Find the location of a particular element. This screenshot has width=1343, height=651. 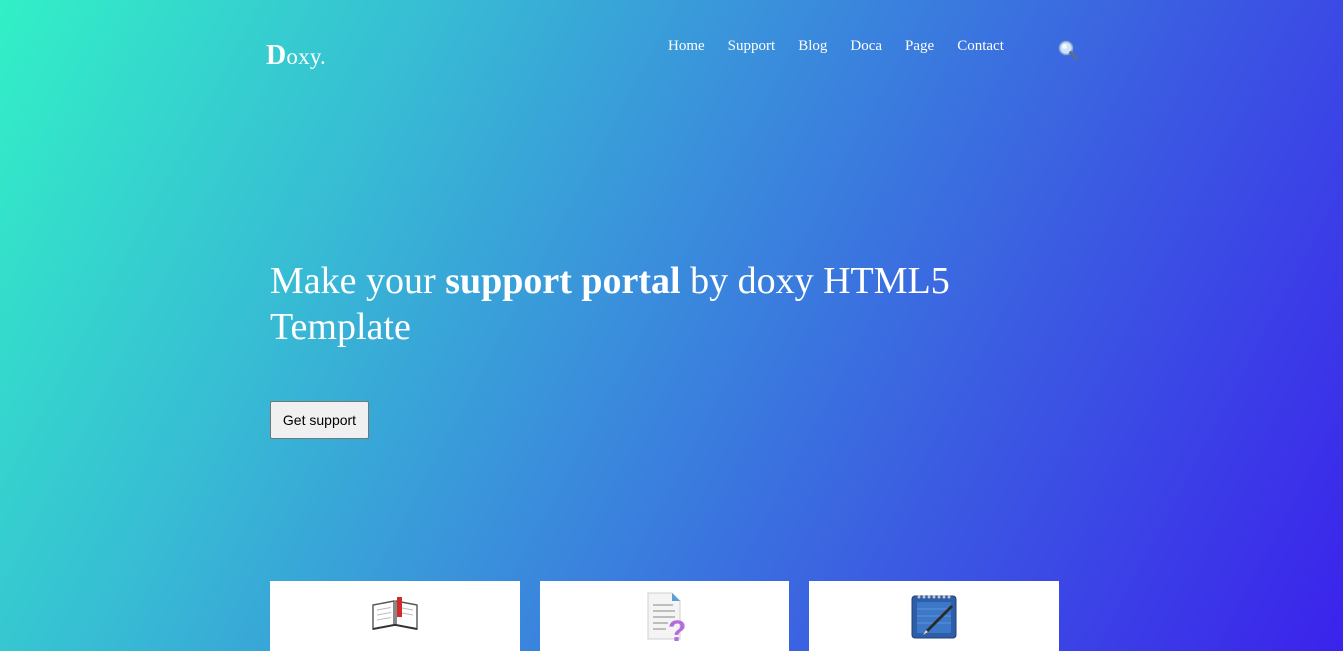

headline-emphasis: support portal is located at coordinates (563, 281).